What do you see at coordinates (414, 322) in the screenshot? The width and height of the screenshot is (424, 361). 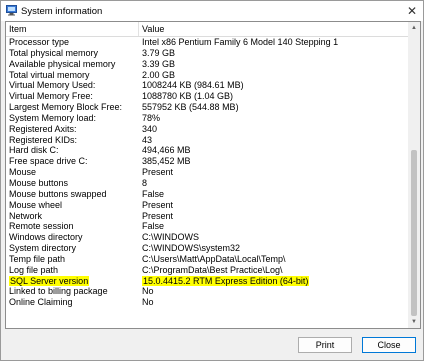 I see `scroll-down-arrow-icon: ▼` at bounding box center [414, 322].